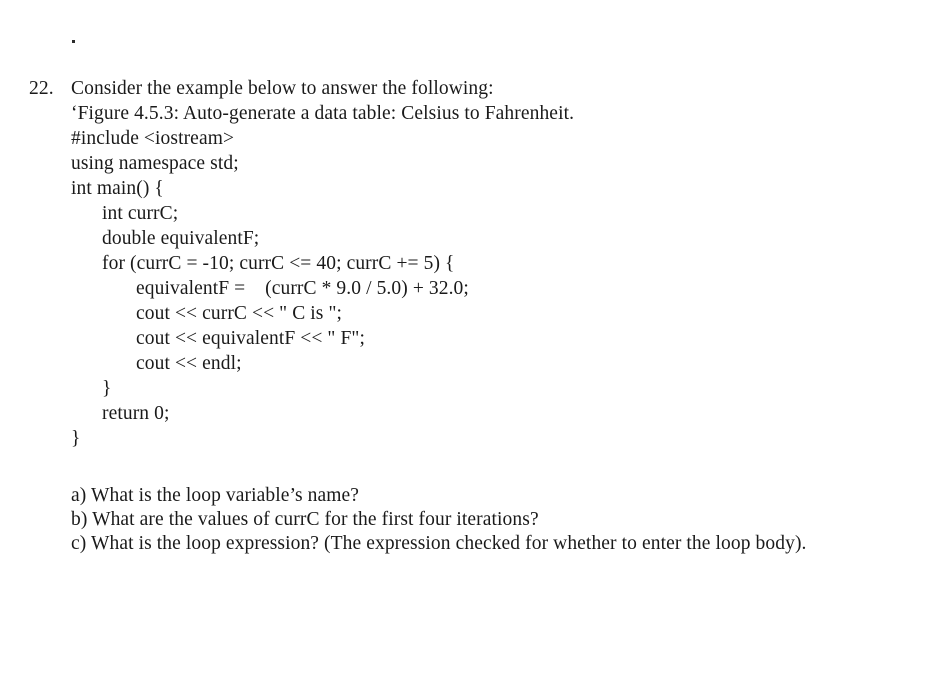 This screenshot has width=949, height=674. I want to click on scan-artifact-dot, so click(73, 41).